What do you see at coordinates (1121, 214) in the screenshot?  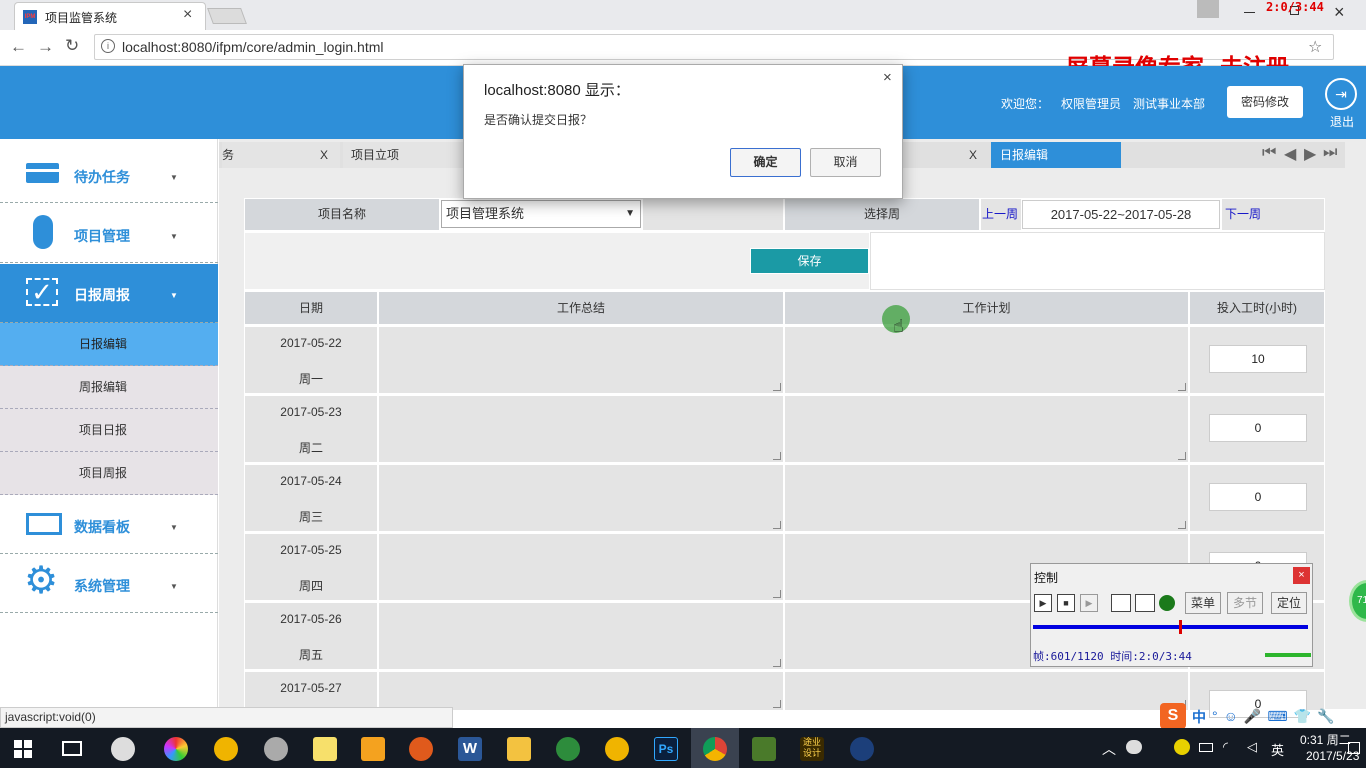 I see `week-field: 2017-05-22~2017-05-28` at bounding box center [1121, 214].